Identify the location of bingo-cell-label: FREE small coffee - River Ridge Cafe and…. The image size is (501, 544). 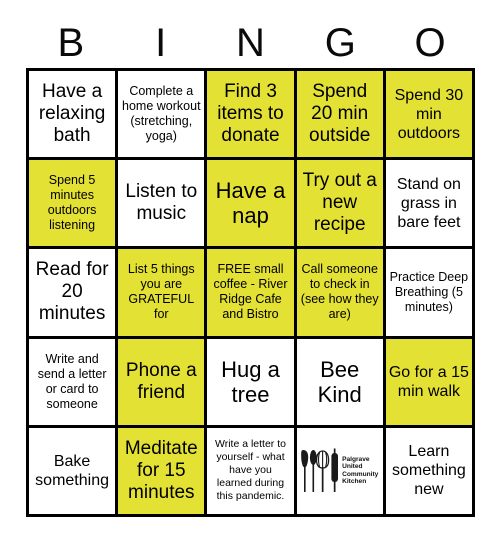
(250, 292).